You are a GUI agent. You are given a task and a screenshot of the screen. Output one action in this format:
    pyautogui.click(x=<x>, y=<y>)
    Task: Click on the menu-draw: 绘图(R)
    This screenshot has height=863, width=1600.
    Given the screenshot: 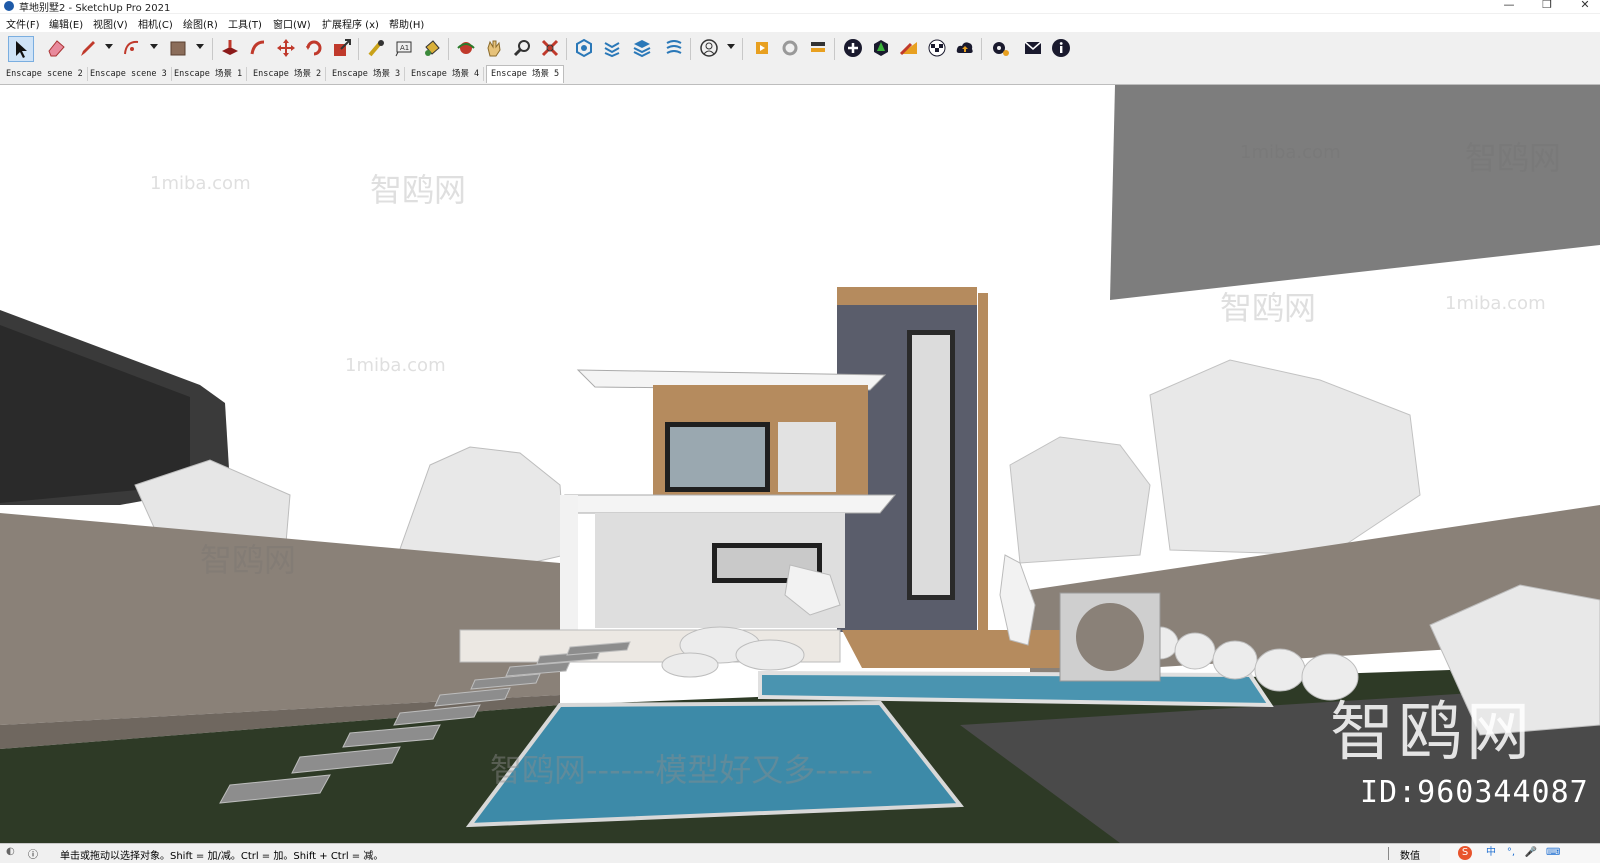 What is the action you would take?
    pyautogui.click(x=200, y=23)
    